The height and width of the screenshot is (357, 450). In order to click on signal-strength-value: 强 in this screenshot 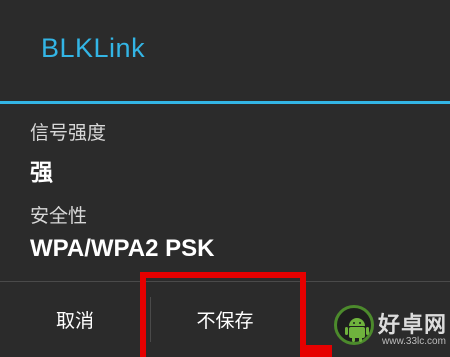, I will do `click(41, 173)`.